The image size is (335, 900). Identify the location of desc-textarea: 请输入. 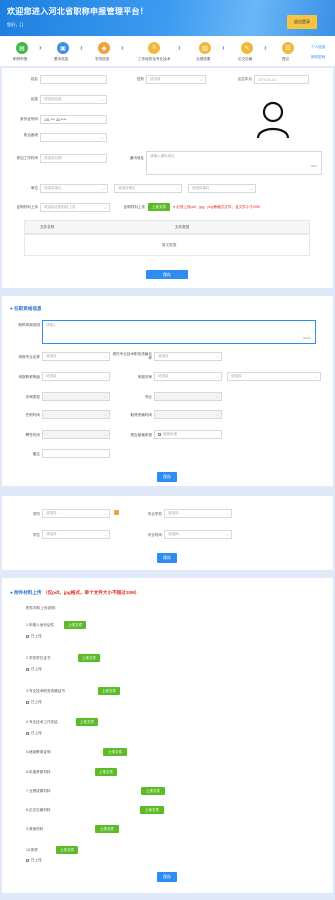
(179, 332).